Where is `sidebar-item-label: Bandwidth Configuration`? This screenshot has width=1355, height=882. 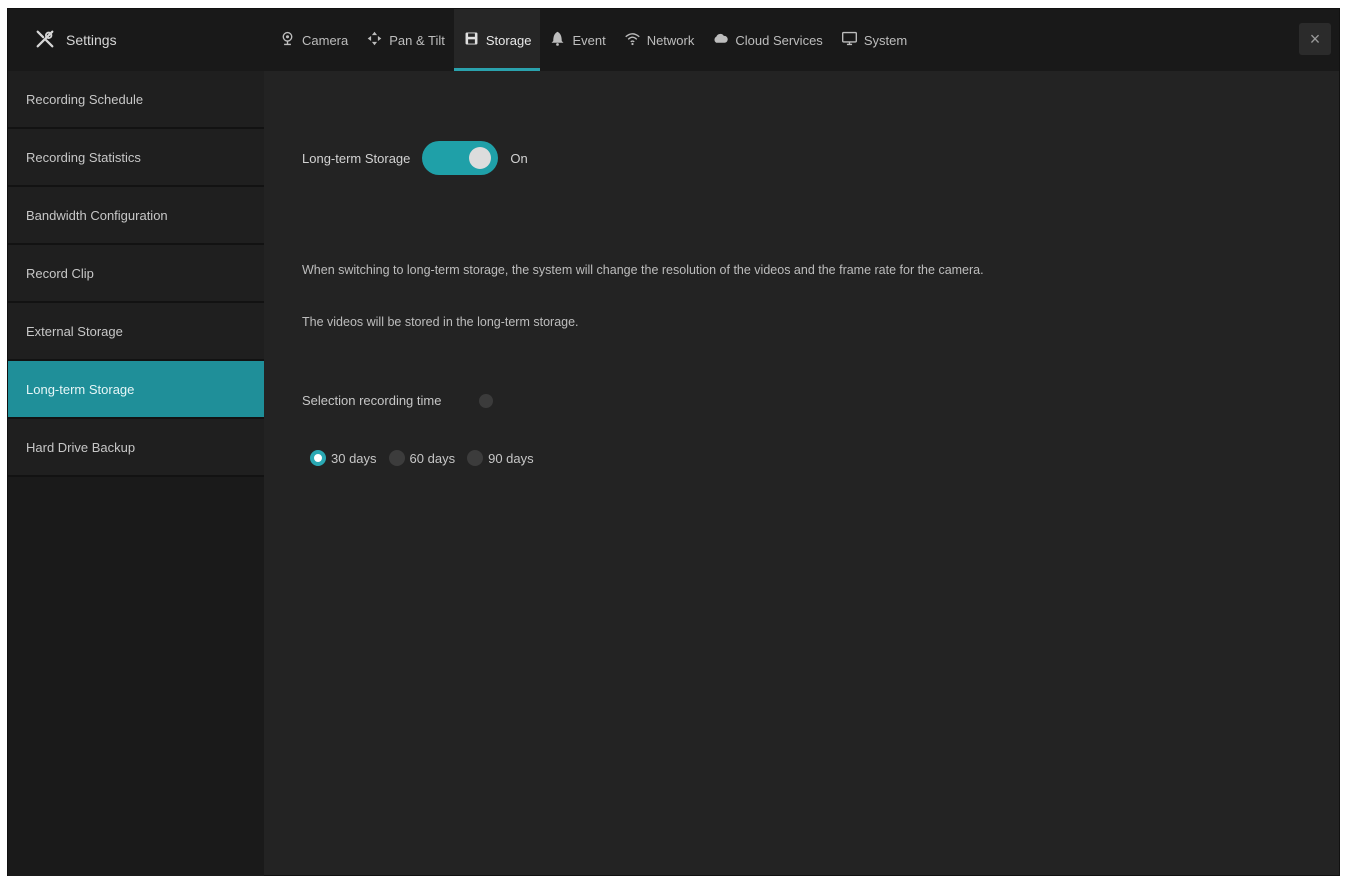 sidebar-item-label: Bandwidth Configuration is located at coordinates (97, 215).